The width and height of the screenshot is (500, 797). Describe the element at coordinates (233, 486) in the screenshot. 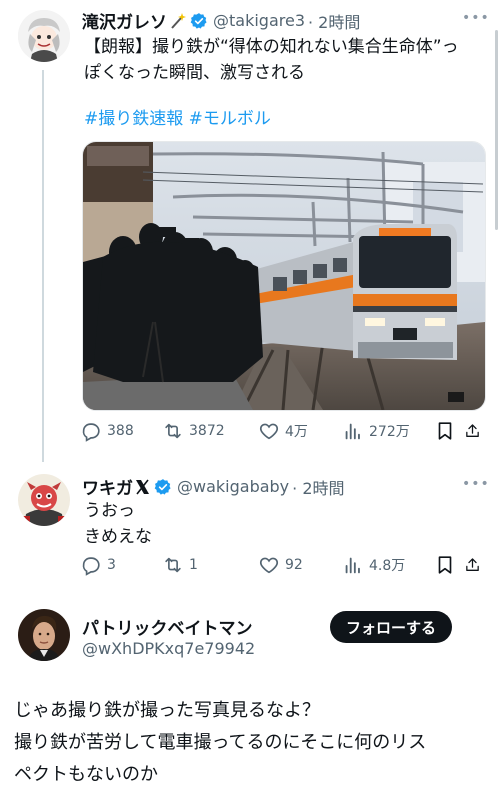

I see `tweet2-handle: @wakigababy` at that location.